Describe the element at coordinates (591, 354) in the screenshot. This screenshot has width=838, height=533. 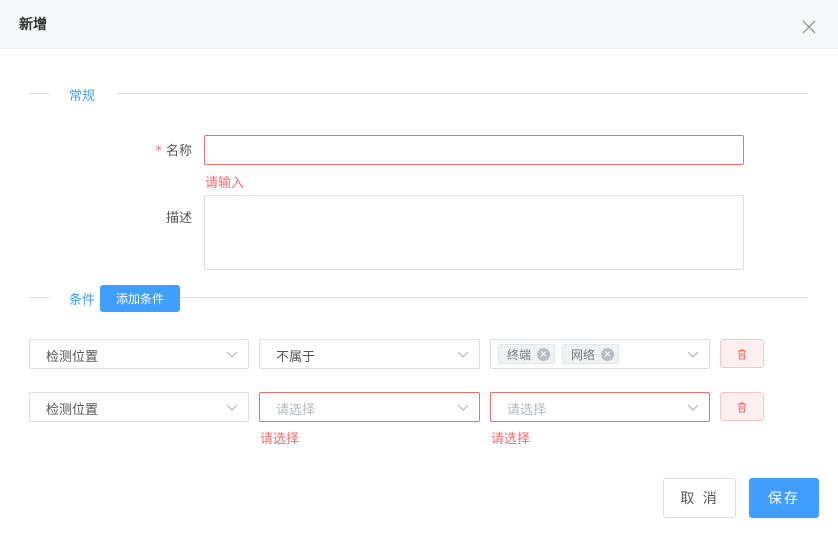
I see `value-tag: 网络 ×` at that location.